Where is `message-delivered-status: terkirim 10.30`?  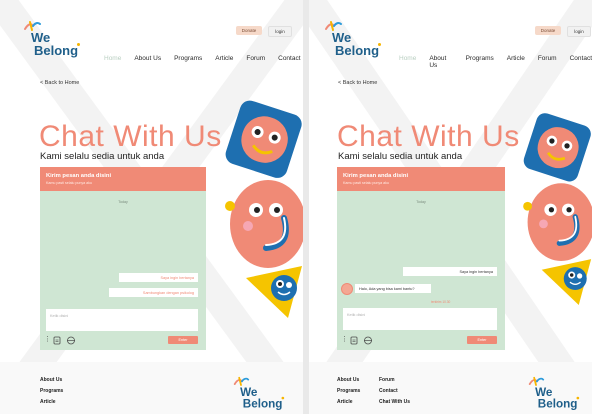
message-delivered-status: terkirim 10.30 is located at coordinates (441, 302).